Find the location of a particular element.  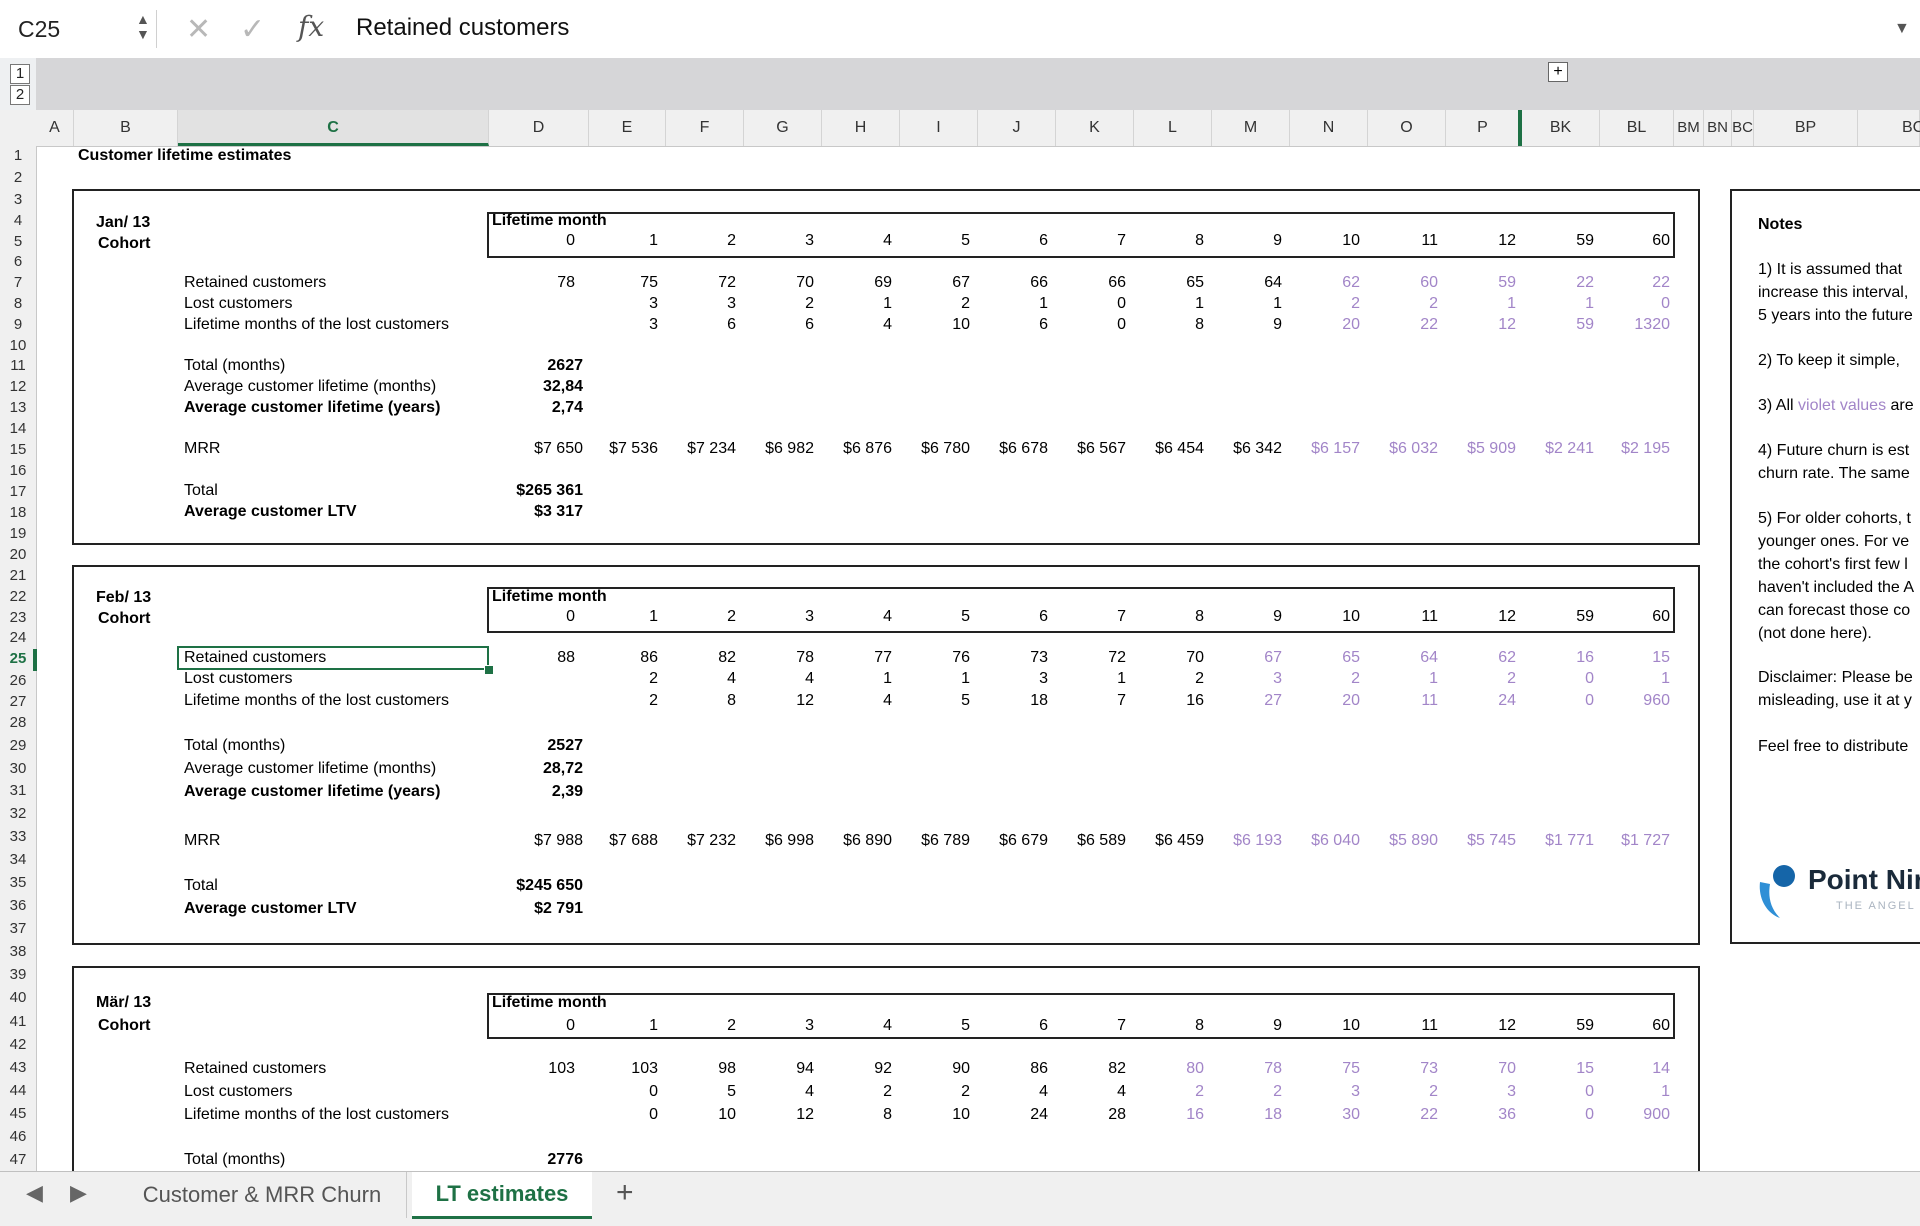

mrr-value: $6 678 is located at coordinates (1023, 449).